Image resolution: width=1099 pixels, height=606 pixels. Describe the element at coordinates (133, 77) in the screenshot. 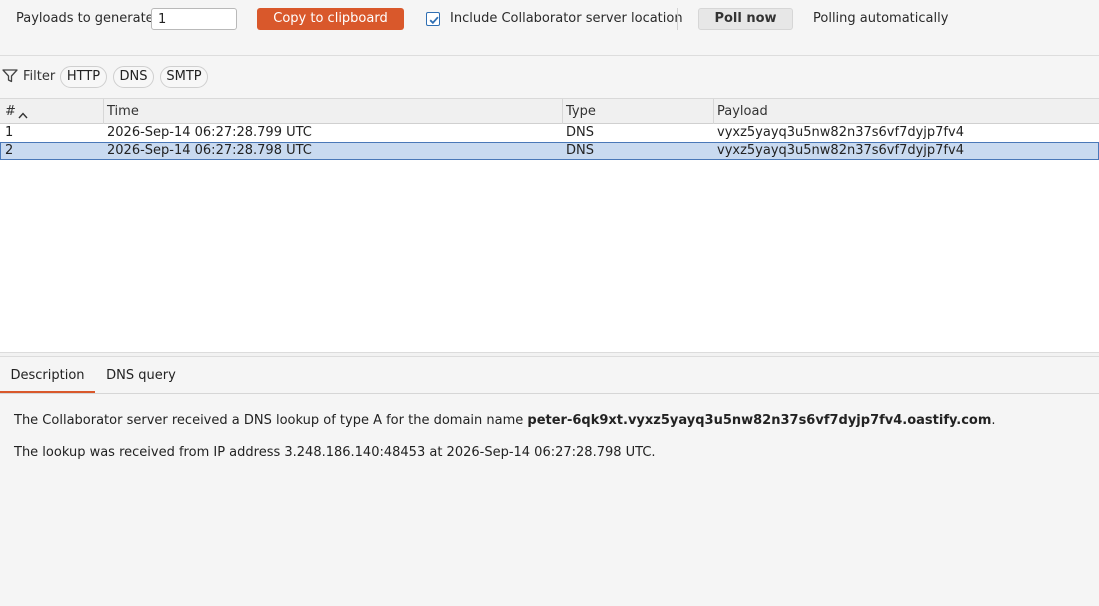

I see `filter-chip-dns: DNS` at that location.